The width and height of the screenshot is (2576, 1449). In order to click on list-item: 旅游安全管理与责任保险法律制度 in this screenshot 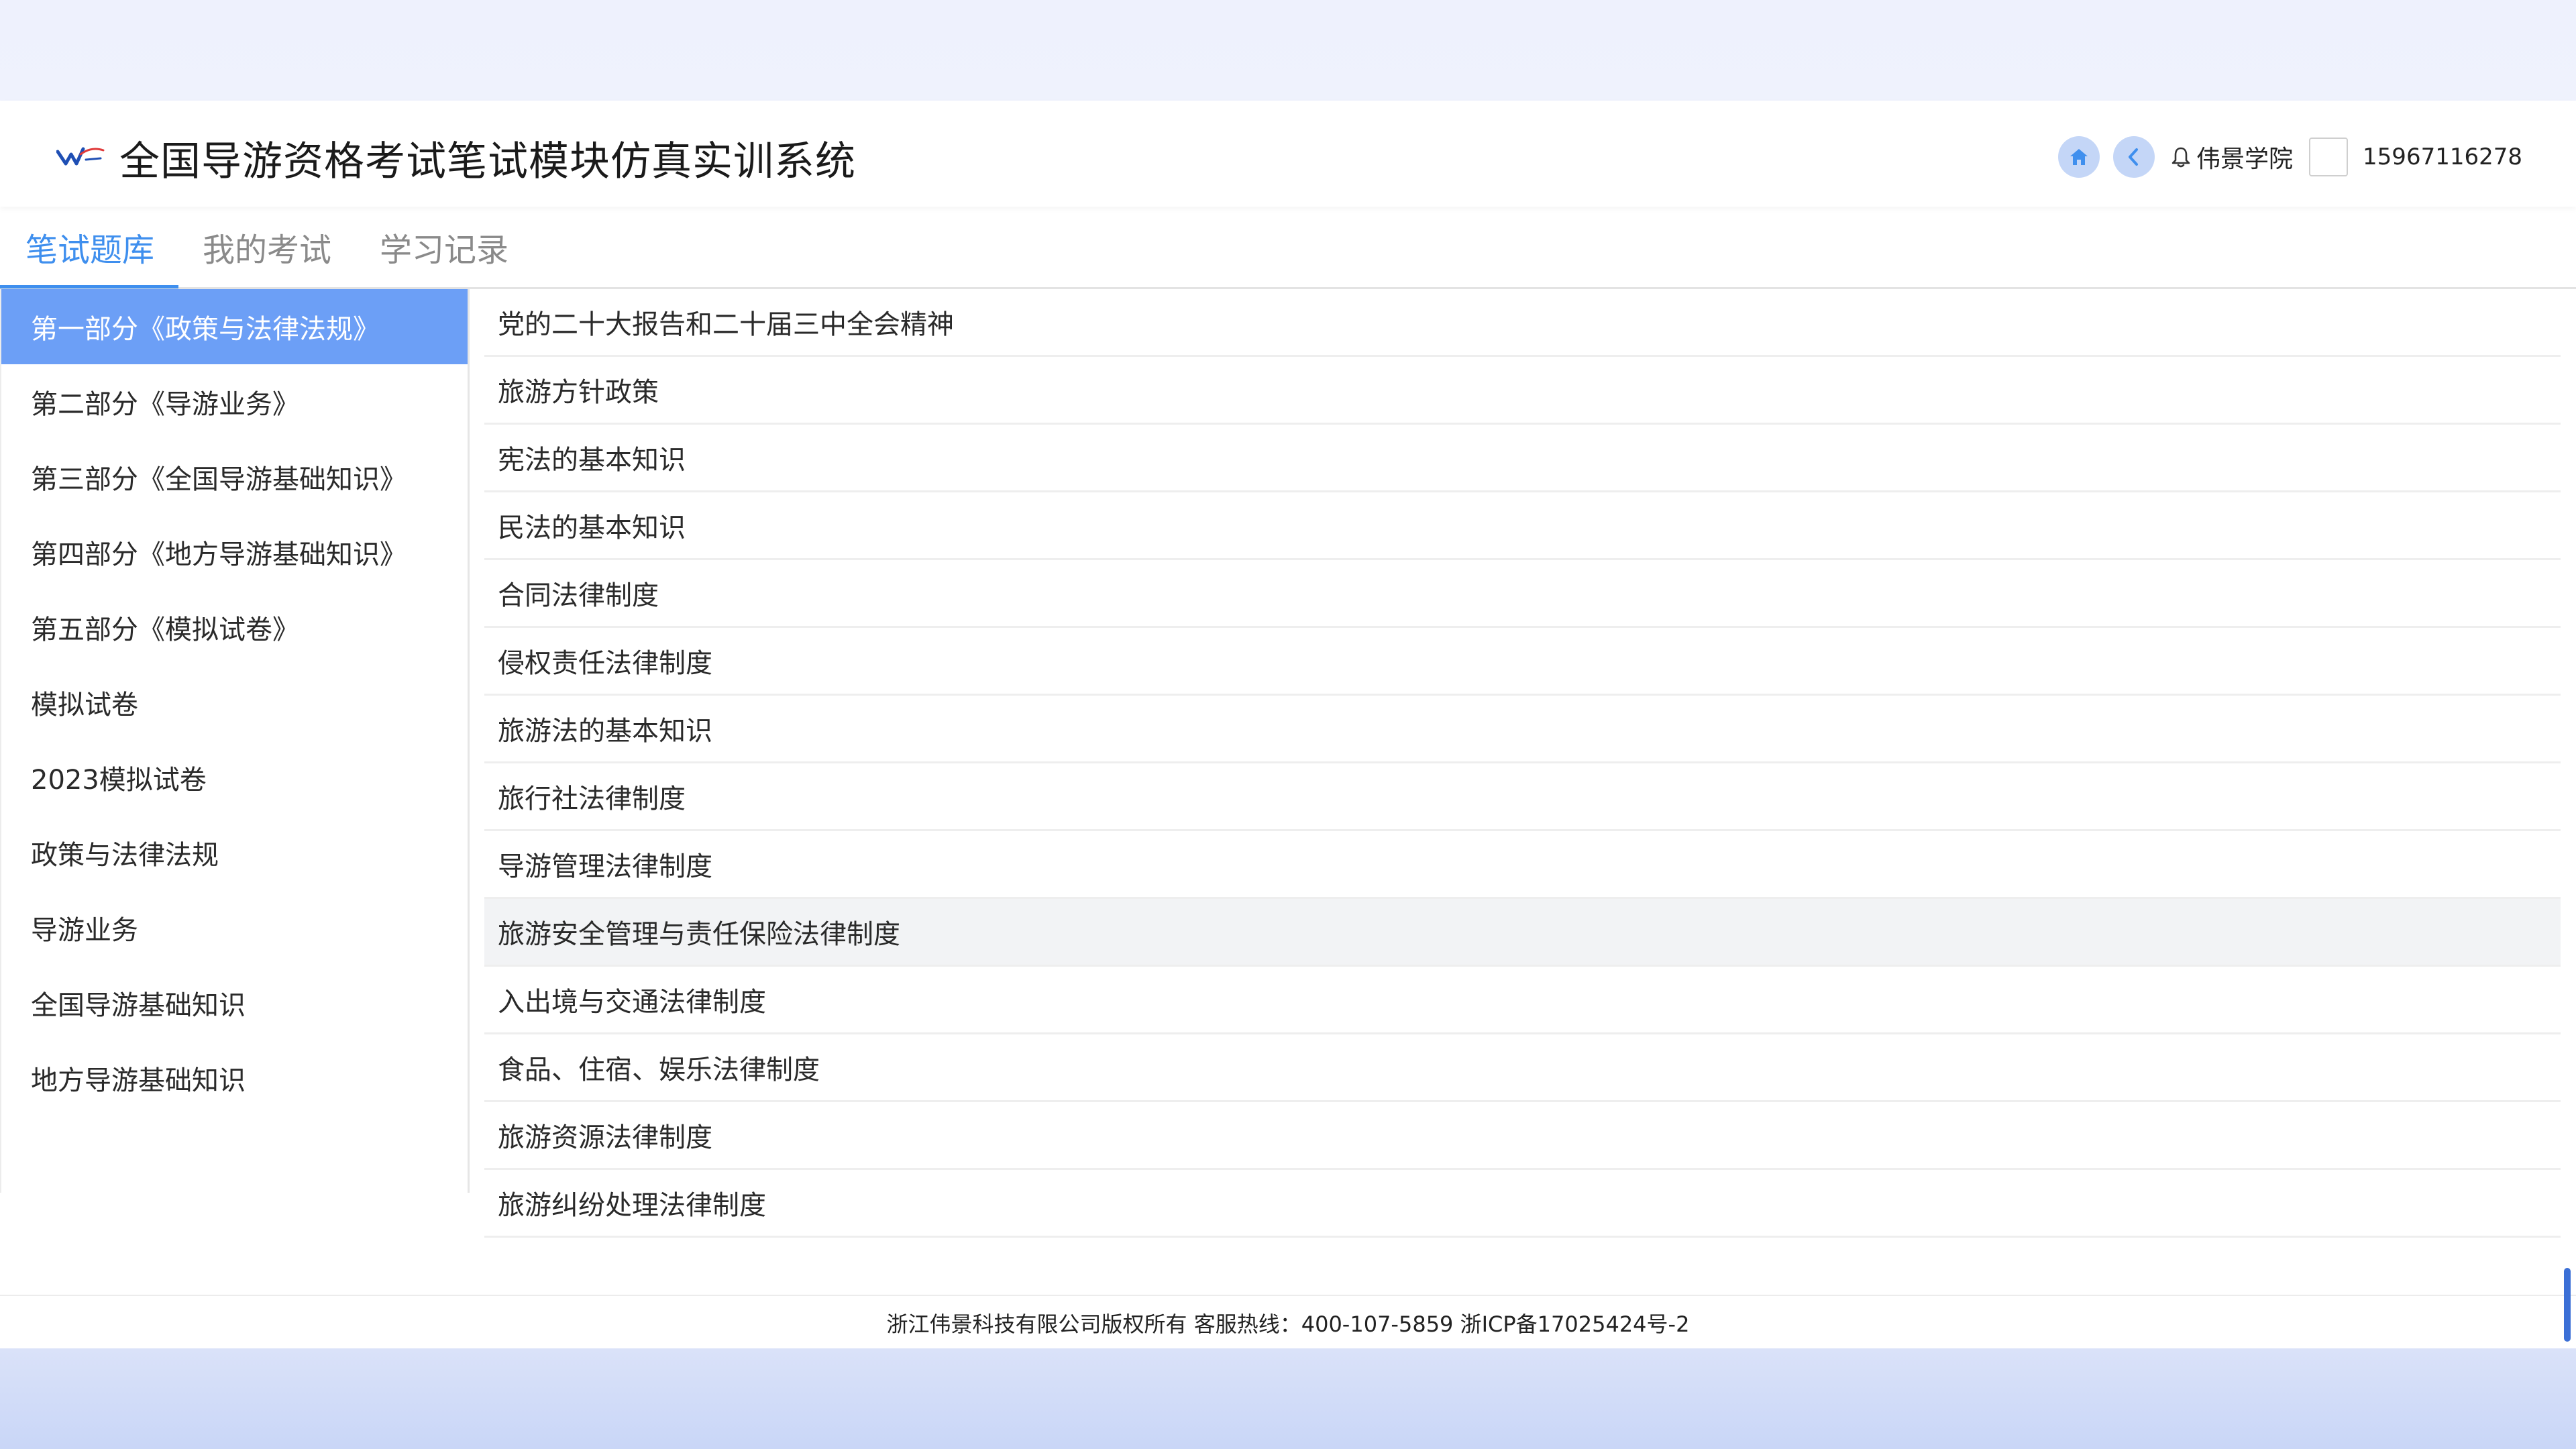, I will do `click(1522, 933)`.